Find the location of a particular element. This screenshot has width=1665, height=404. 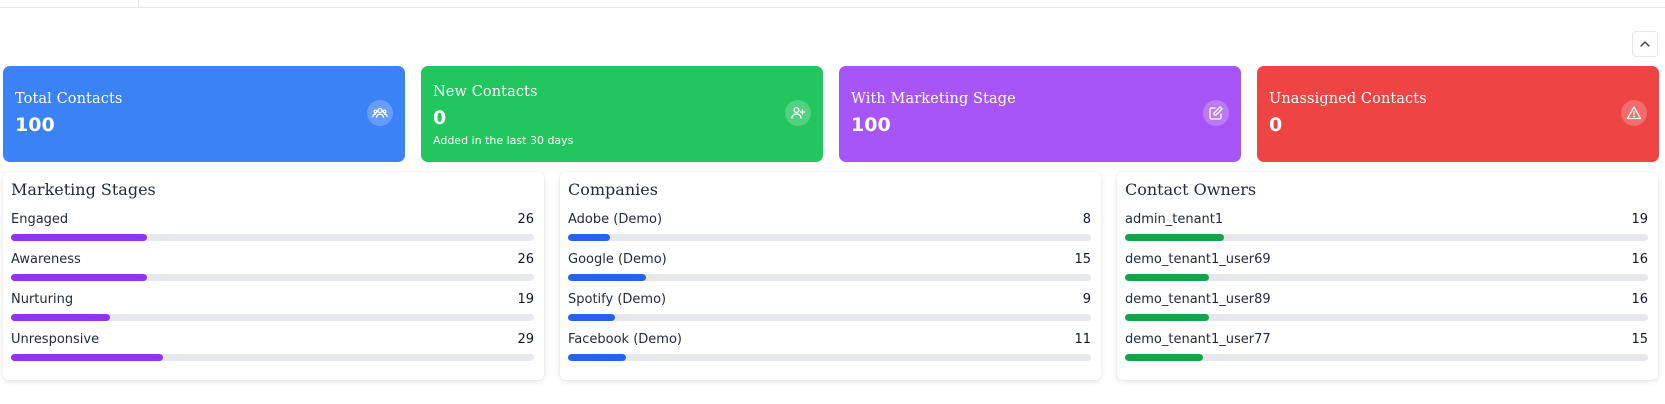

top-bar is located at coordinates (832, 4).